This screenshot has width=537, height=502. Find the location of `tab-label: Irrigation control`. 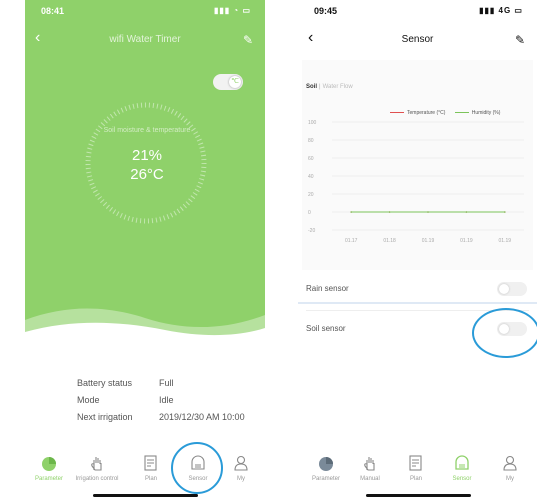

tab-label: Irrigation control is located at coordinates (97, 479).